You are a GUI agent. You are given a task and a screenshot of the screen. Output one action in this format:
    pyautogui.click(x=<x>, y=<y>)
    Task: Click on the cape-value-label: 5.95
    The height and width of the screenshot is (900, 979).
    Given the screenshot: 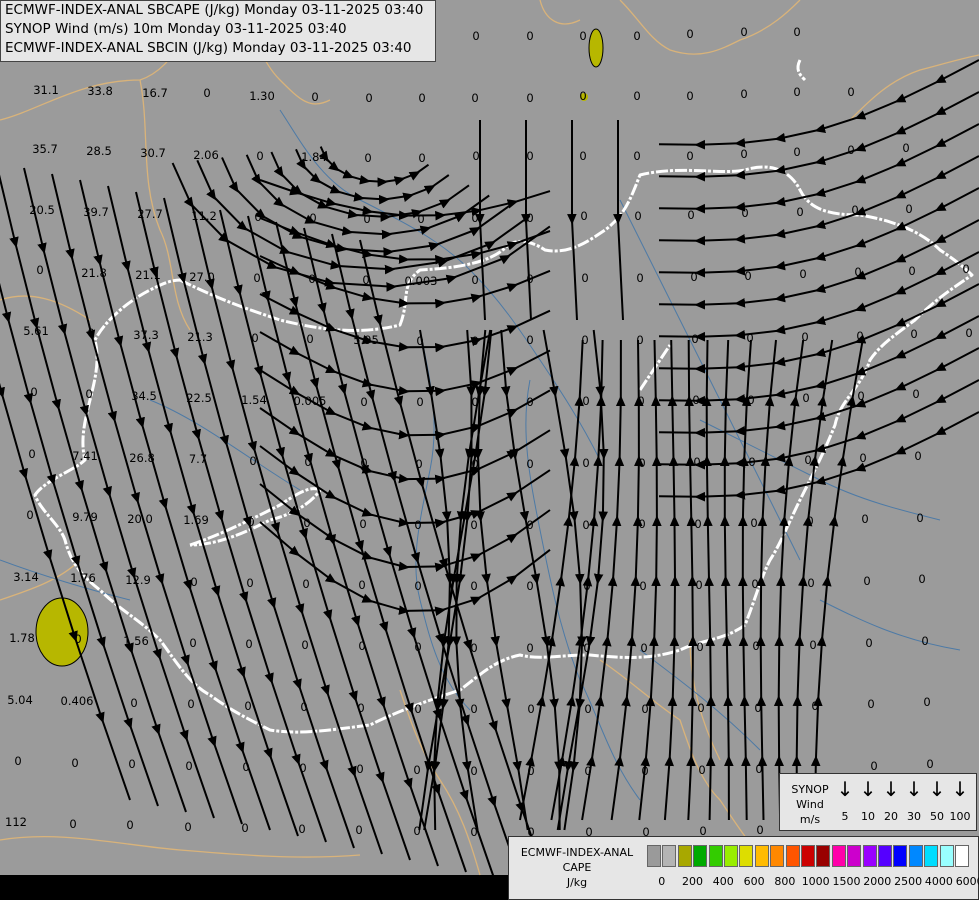 What is the action you would take?
    pyautogui.click(x=366, y=340)
    